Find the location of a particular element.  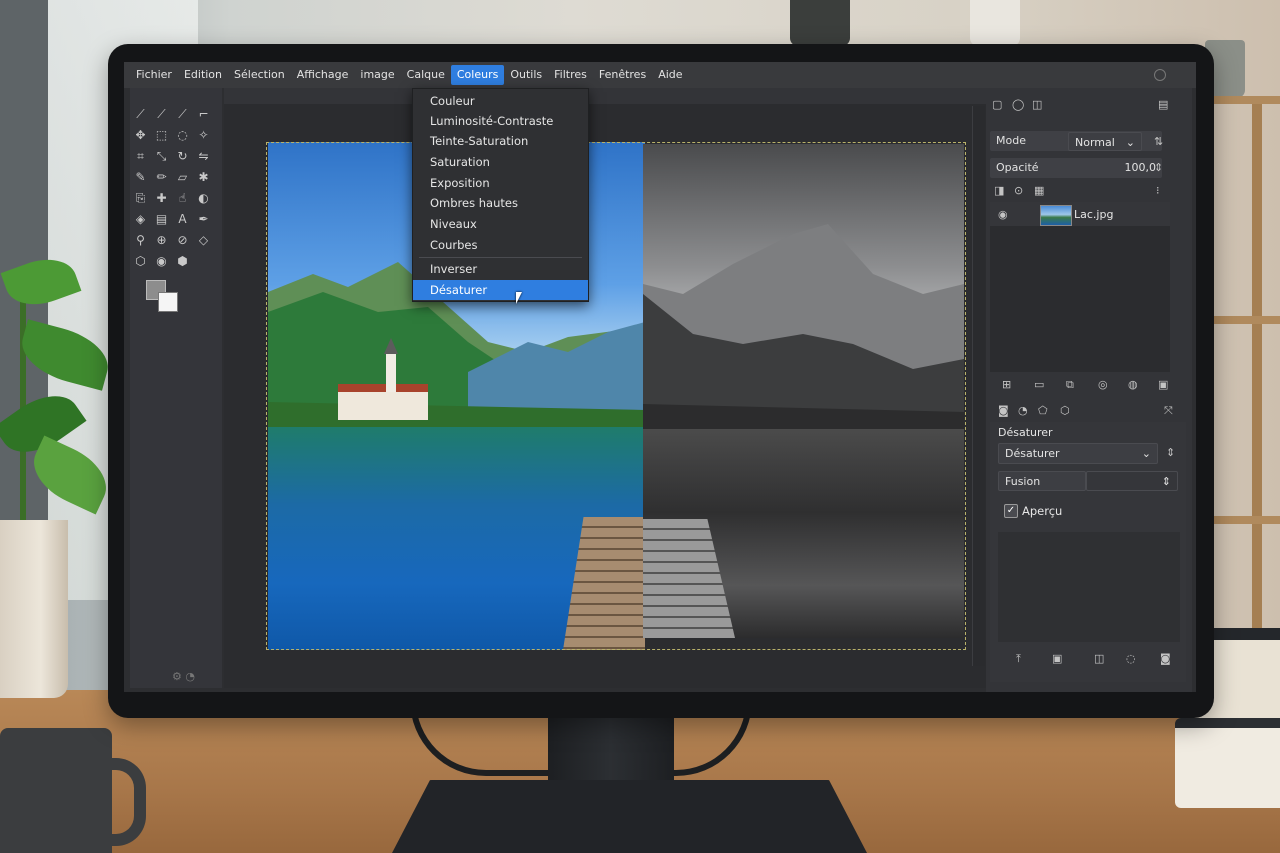

mode-select: Normal ⌄ is located at coordinates (1105, 141).